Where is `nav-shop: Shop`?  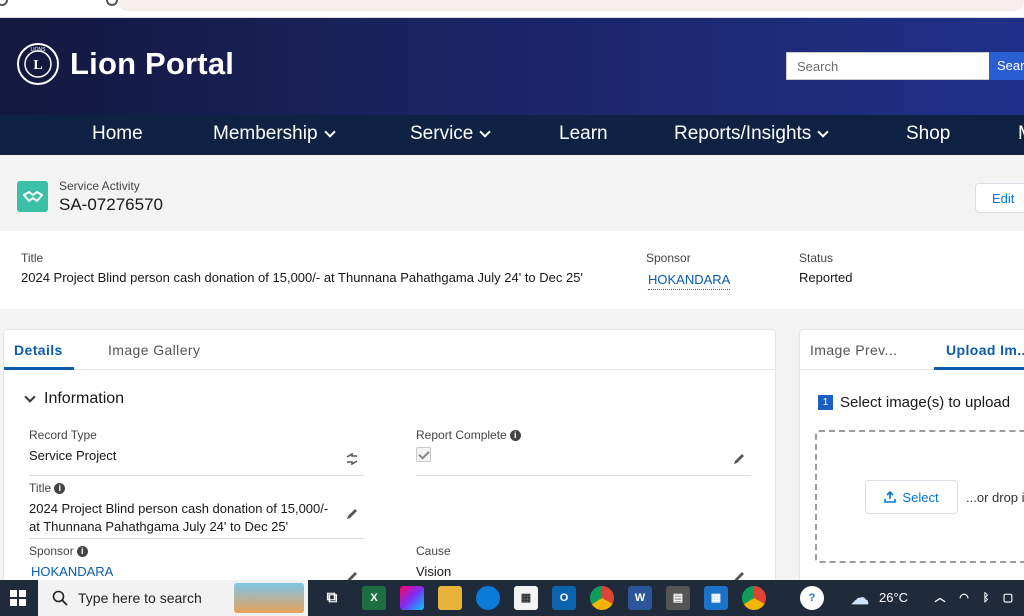 nav-shop: Shop is located at coordinates (928, 134).